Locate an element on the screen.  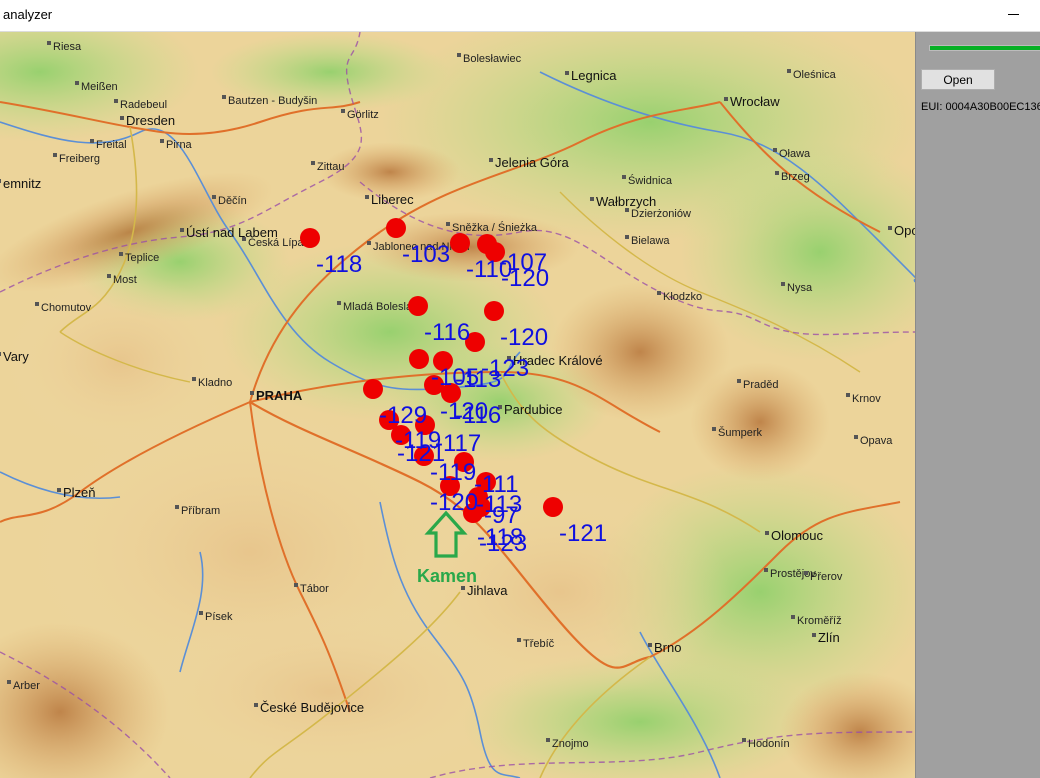
city-label: Krnov is located at coordinates (866, 399).